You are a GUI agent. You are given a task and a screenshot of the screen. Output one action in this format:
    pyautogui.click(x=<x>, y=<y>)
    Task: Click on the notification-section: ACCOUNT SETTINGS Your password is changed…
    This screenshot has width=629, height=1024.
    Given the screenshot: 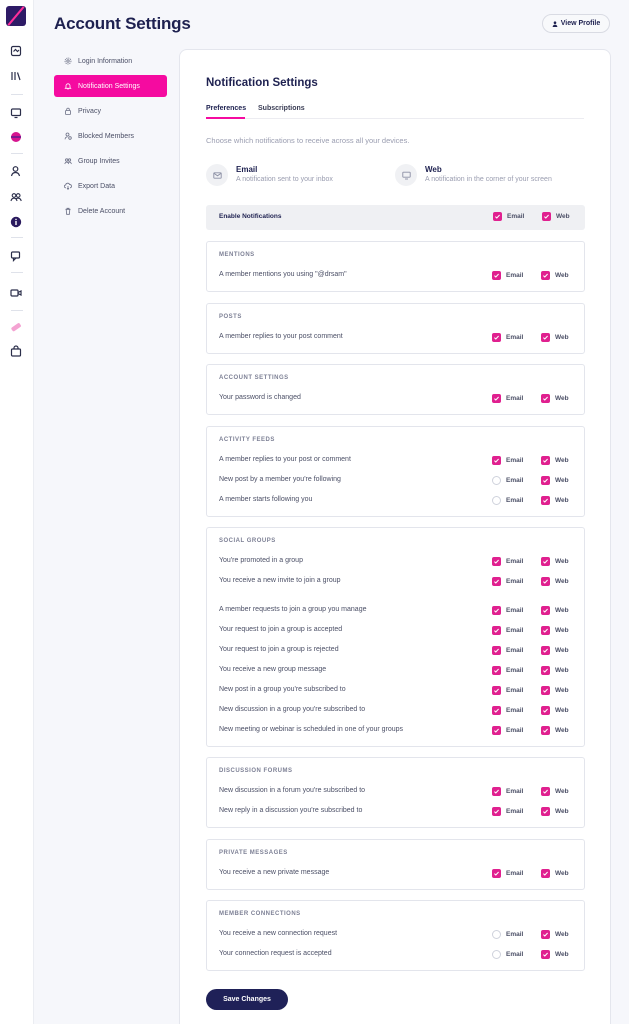 What is the action you would take?
    pyautogui.click(x=395, y=389)
    